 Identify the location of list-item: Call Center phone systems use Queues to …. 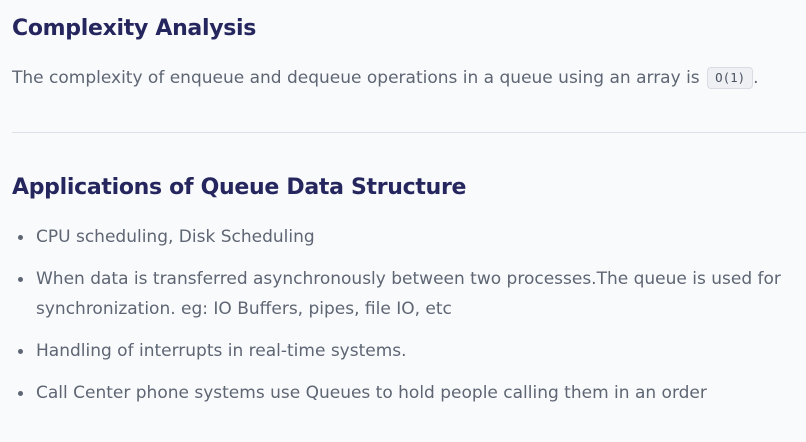
(402, 393).